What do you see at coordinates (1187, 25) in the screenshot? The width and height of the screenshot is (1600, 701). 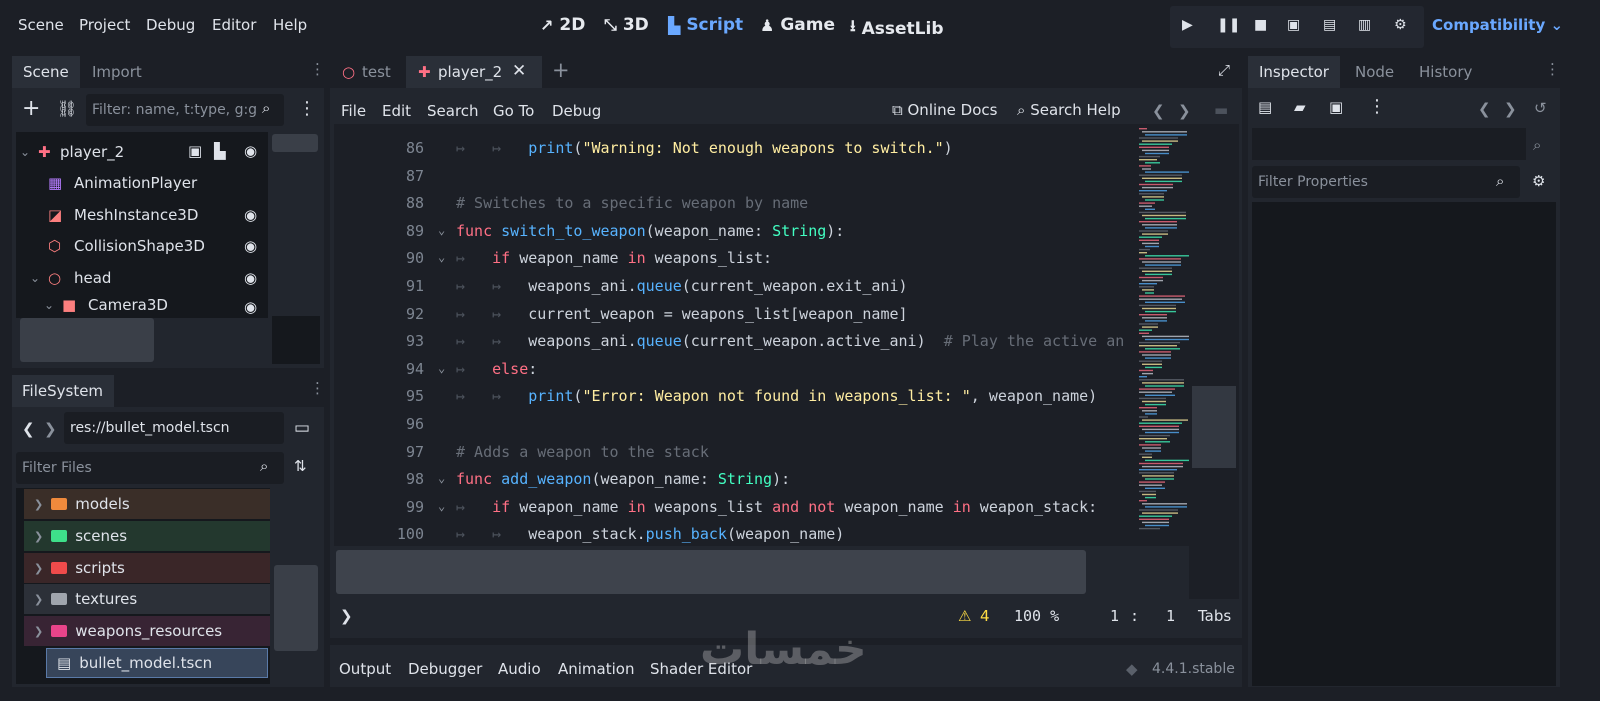 I see `play-icon: ▶` at bounding box center [1187, 25].